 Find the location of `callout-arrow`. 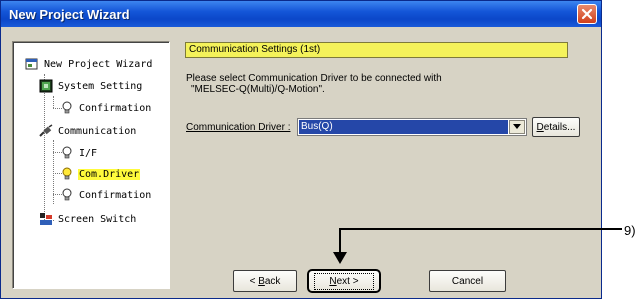

callout-arrow is located at coordinates (477, 246).